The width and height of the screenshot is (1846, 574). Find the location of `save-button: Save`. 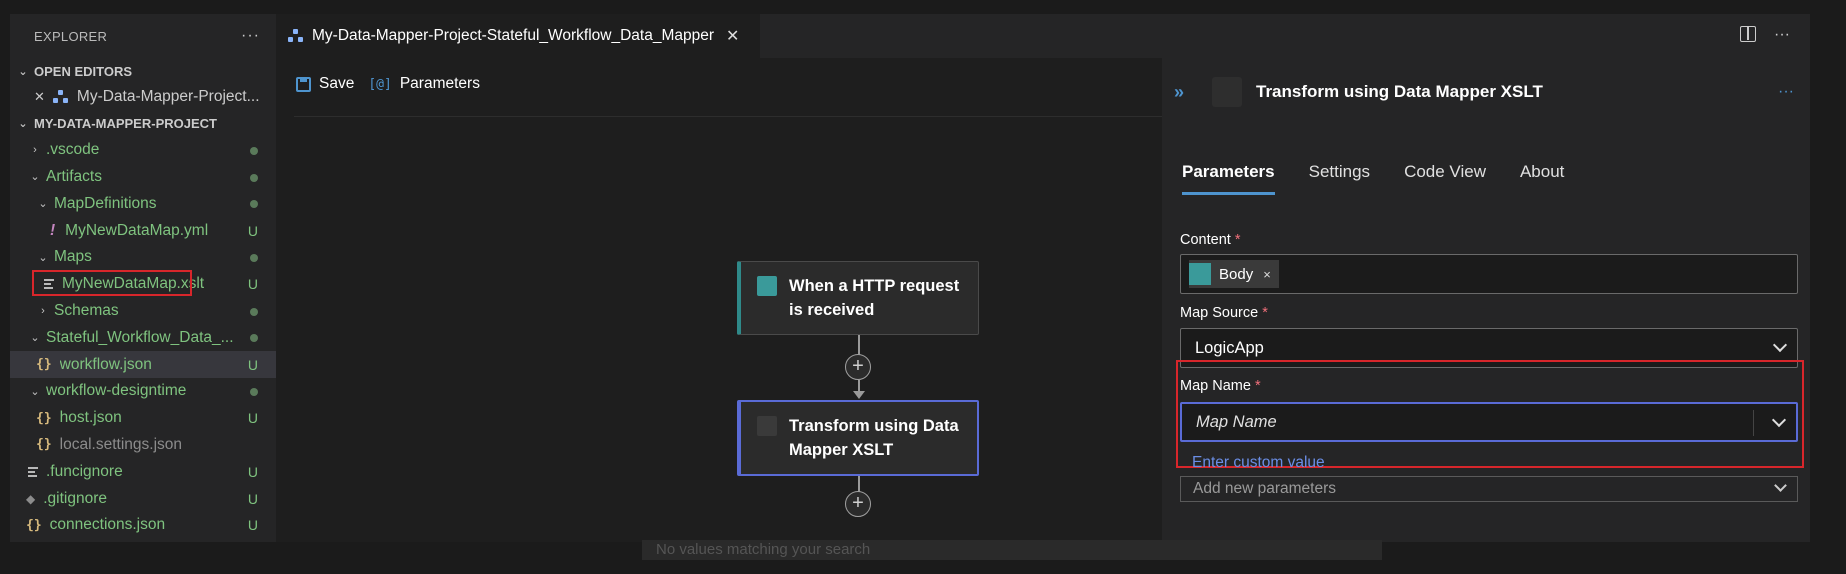

save-button: Save is located at coordinates (325, 84).